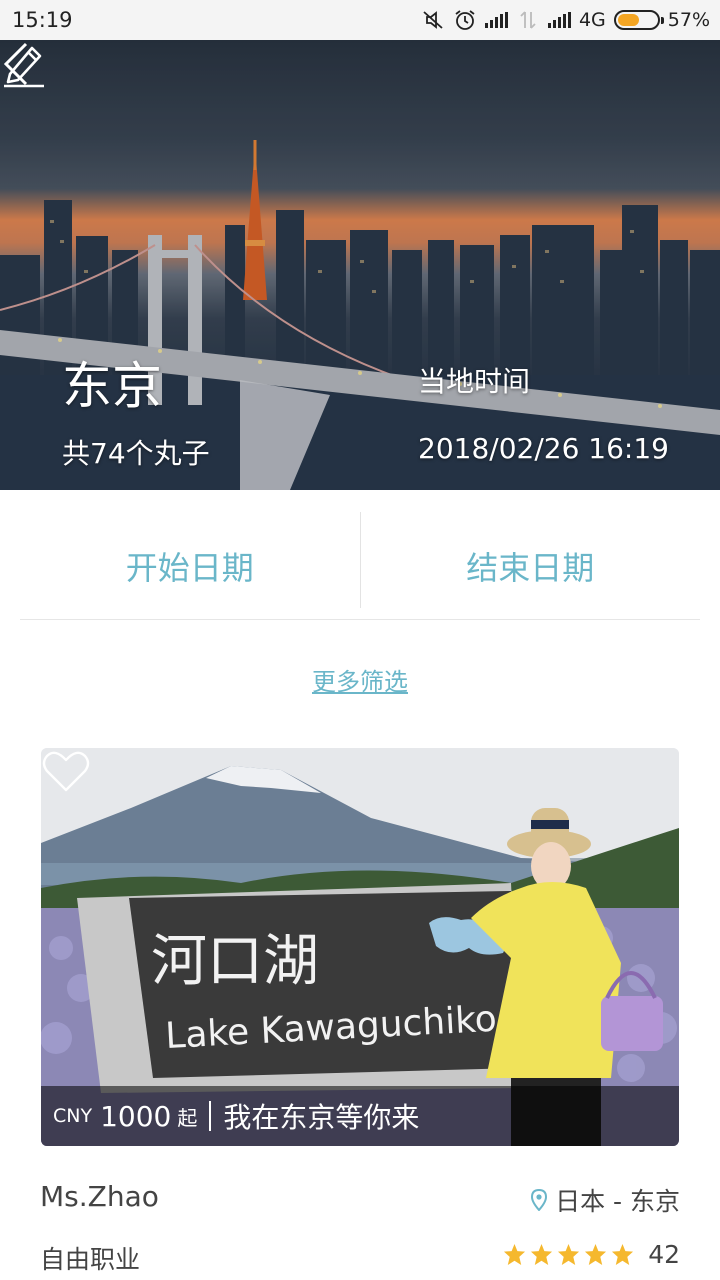 The height and width of the screenshot is (1280, 720). Describe the element at coordinates (235, 961) in the screenshot. I see `sign-text-cn: 河口湖` at that location.